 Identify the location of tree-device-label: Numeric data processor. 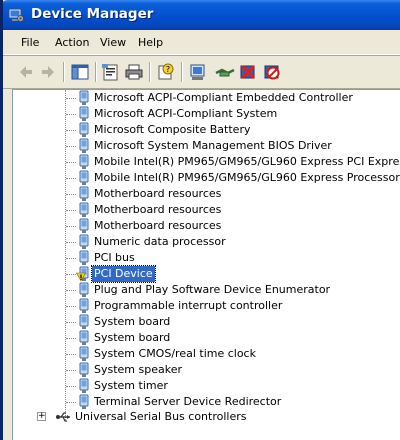
(160, 241).